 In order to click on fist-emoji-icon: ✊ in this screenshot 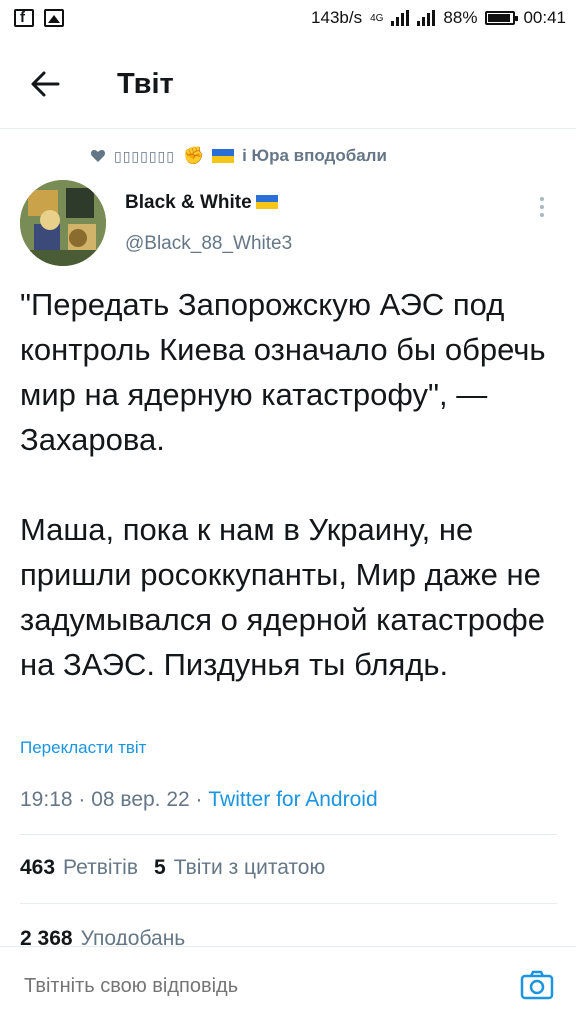, I will do `click(193, 155)`.